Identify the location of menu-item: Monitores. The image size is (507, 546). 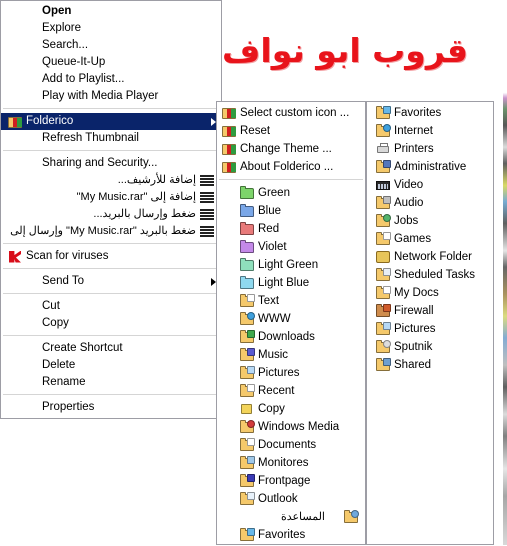
(291, 463).